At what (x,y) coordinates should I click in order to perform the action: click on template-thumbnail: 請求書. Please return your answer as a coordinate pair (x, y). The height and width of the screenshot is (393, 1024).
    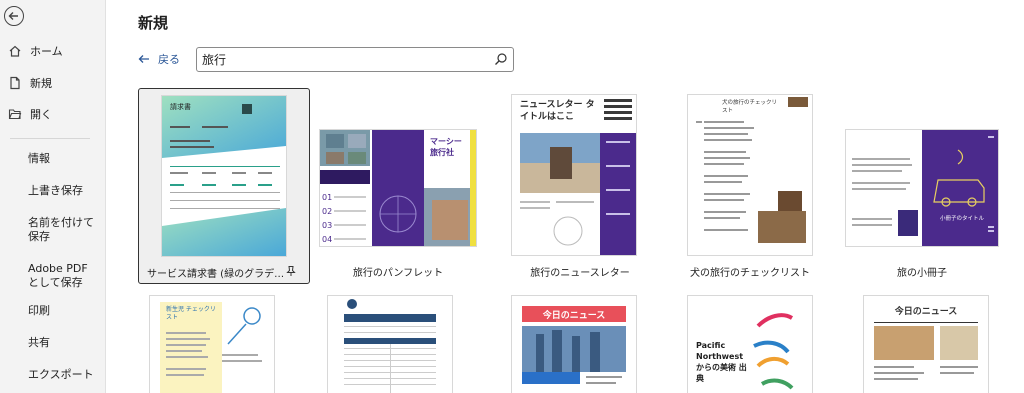
    Looking at the image, I should click on (224, 176).